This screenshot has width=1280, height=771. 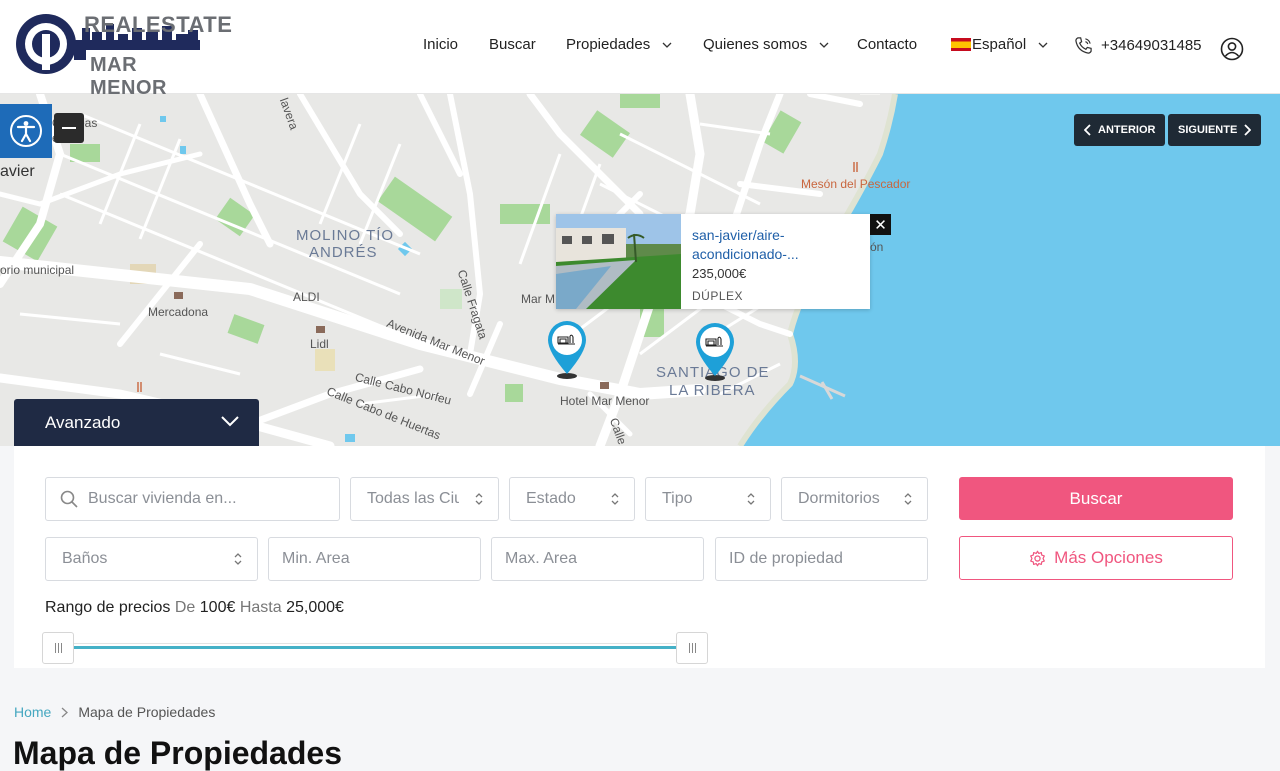 What do you see at coordinates (319, 344) in the screenshot?
I see `map-label-lidl: Lidl` at bounding box center [319, 344].